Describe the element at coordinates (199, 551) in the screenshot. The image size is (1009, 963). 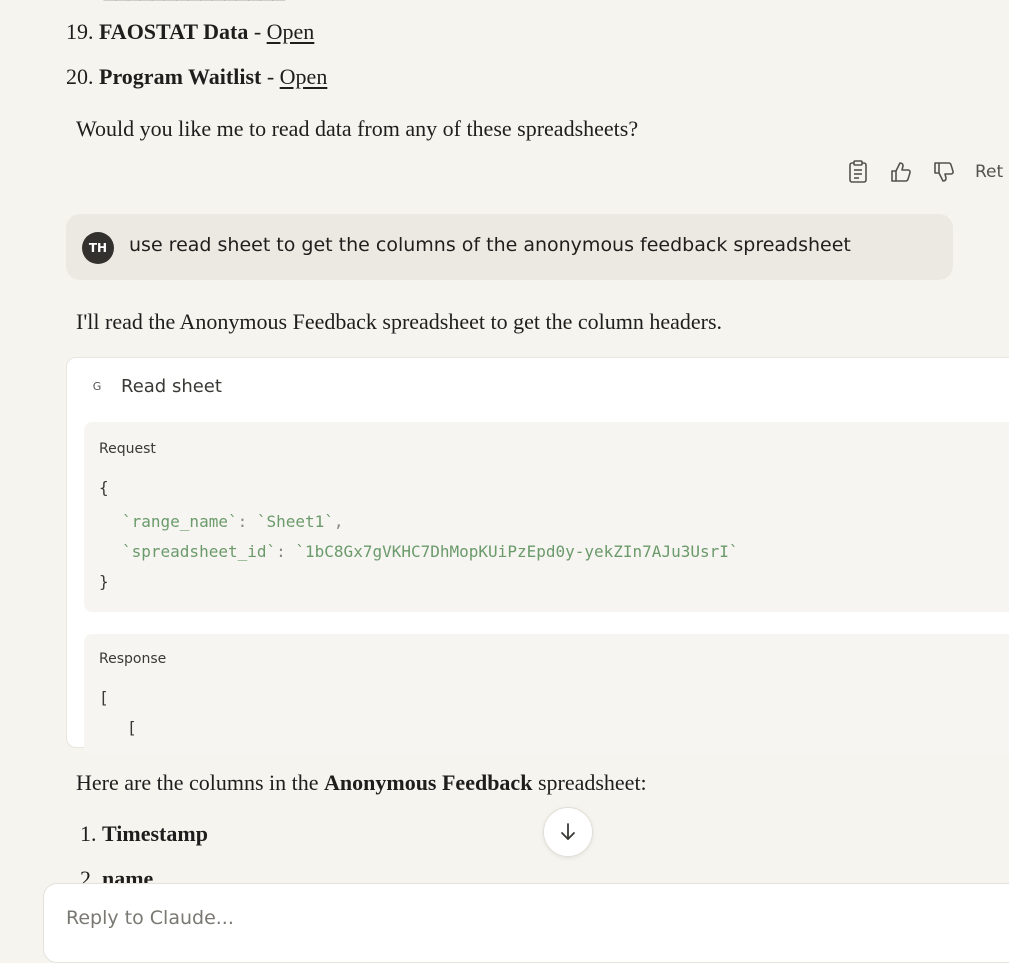
I see `code-key: `spreadsheet_id`` at that location.